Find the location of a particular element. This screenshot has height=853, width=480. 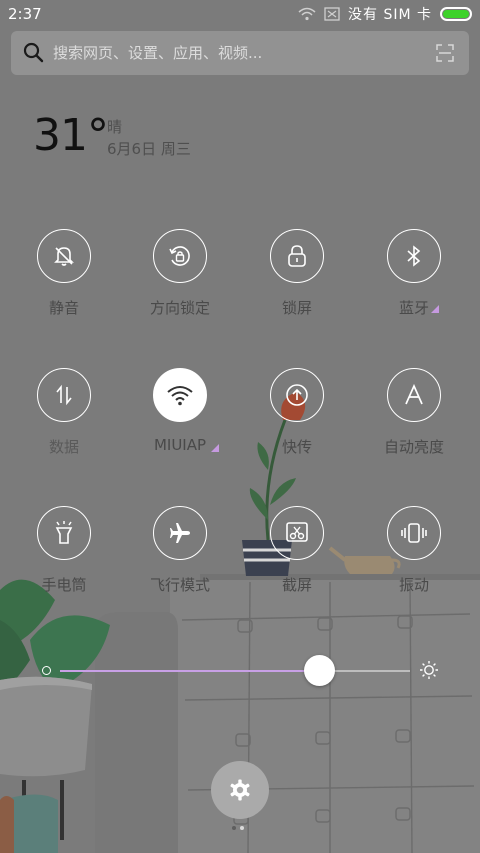

status-icons: 没有 SIM 卡 is located at coordinates (385, 14).